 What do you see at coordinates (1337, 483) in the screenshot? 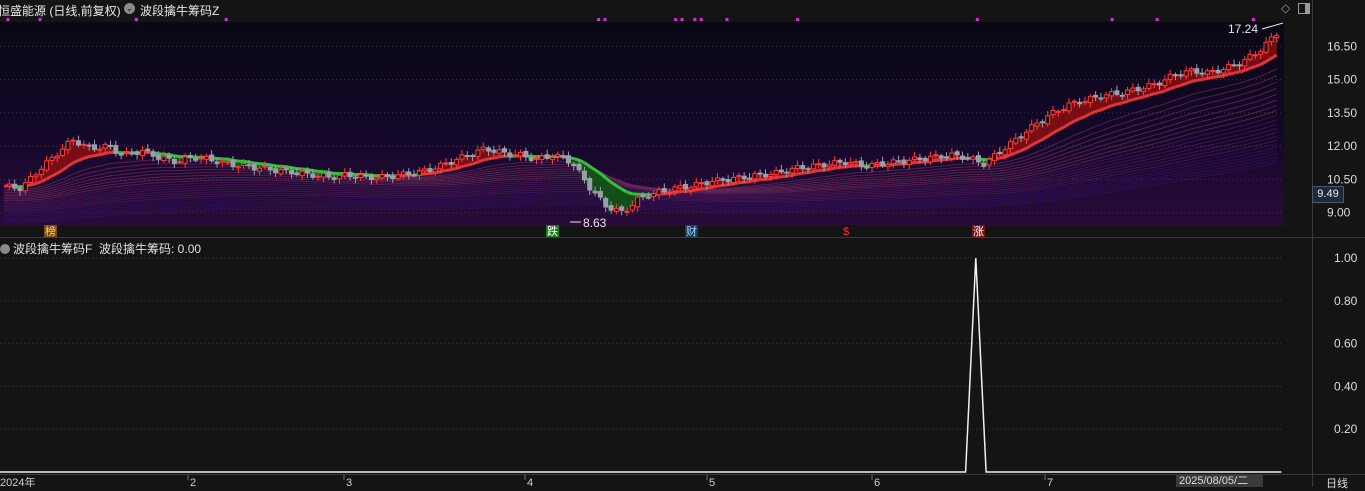
I see `period-button: 日线` at bounding box center [1337, 483].